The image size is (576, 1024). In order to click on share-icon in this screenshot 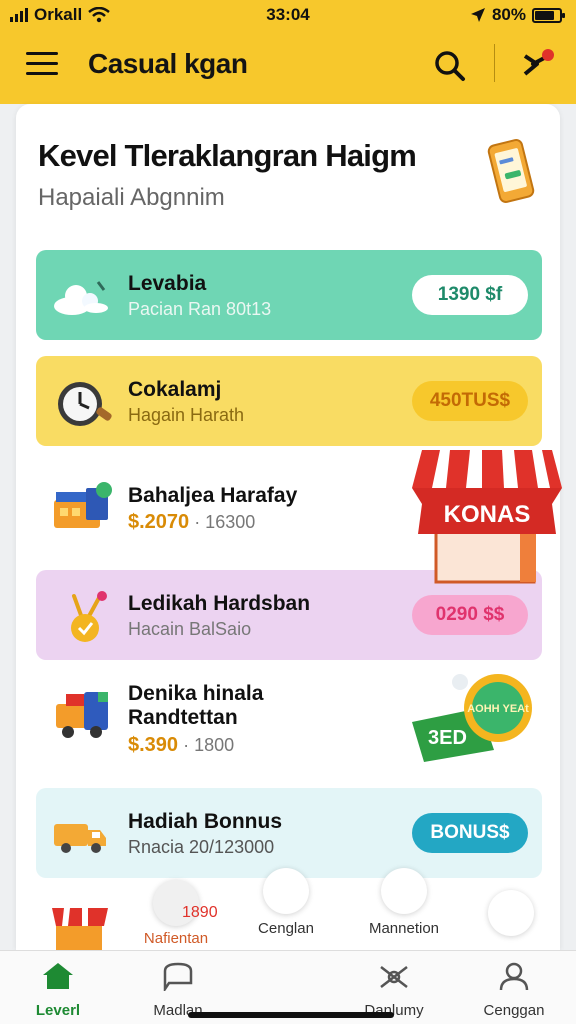, I will do `click(538, 64)`.